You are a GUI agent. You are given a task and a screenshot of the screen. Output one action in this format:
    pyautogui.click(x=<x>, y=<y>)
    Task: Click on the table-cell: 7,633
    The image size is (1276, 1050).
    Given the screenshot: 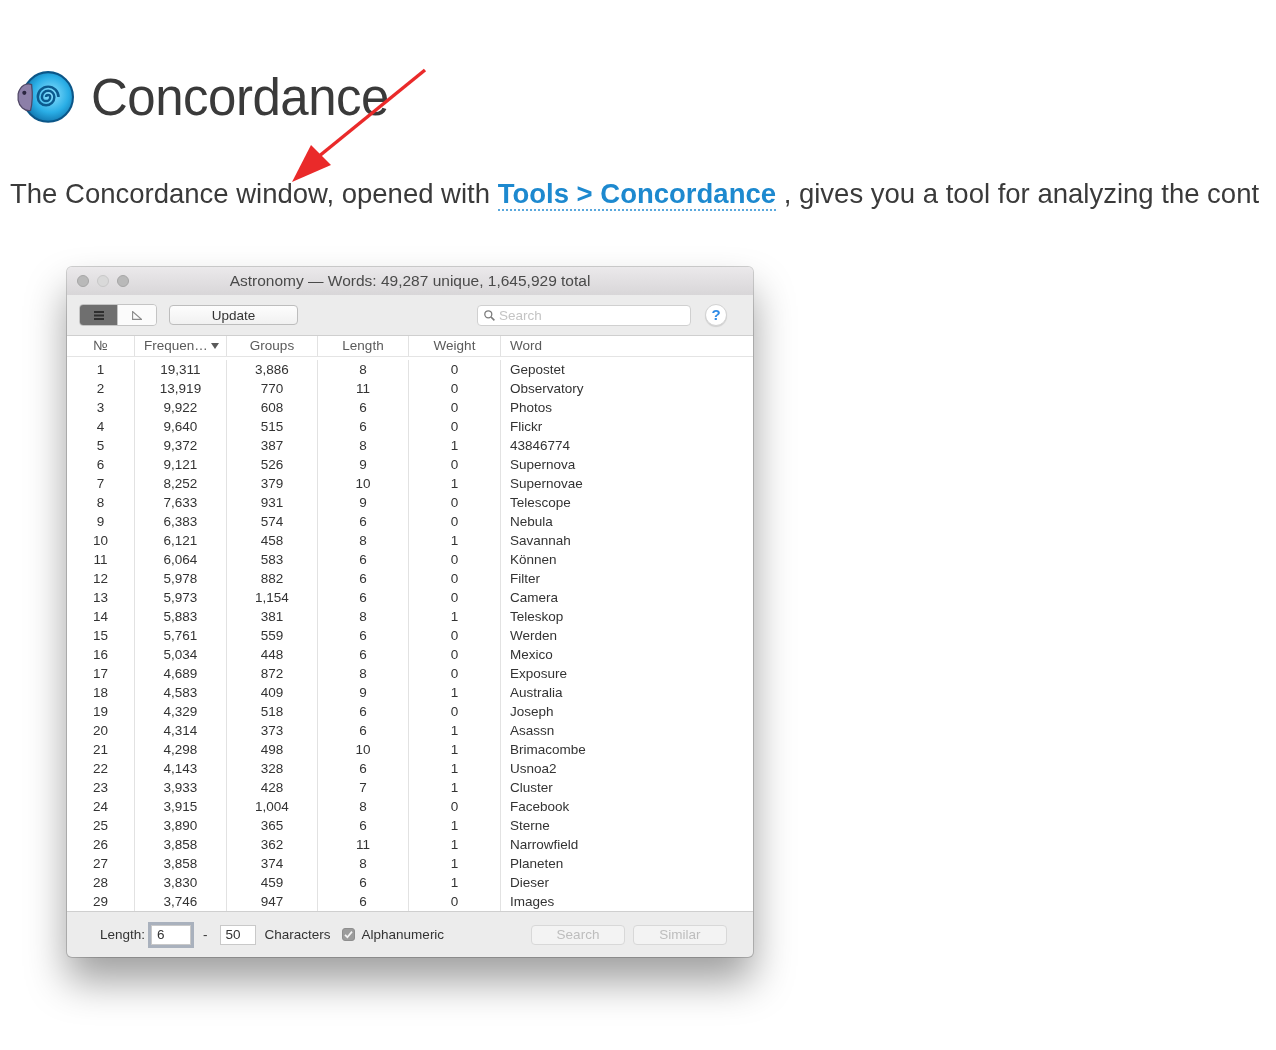 What is the action you would take?
    pyautogui.click(x=181, y=503)
    